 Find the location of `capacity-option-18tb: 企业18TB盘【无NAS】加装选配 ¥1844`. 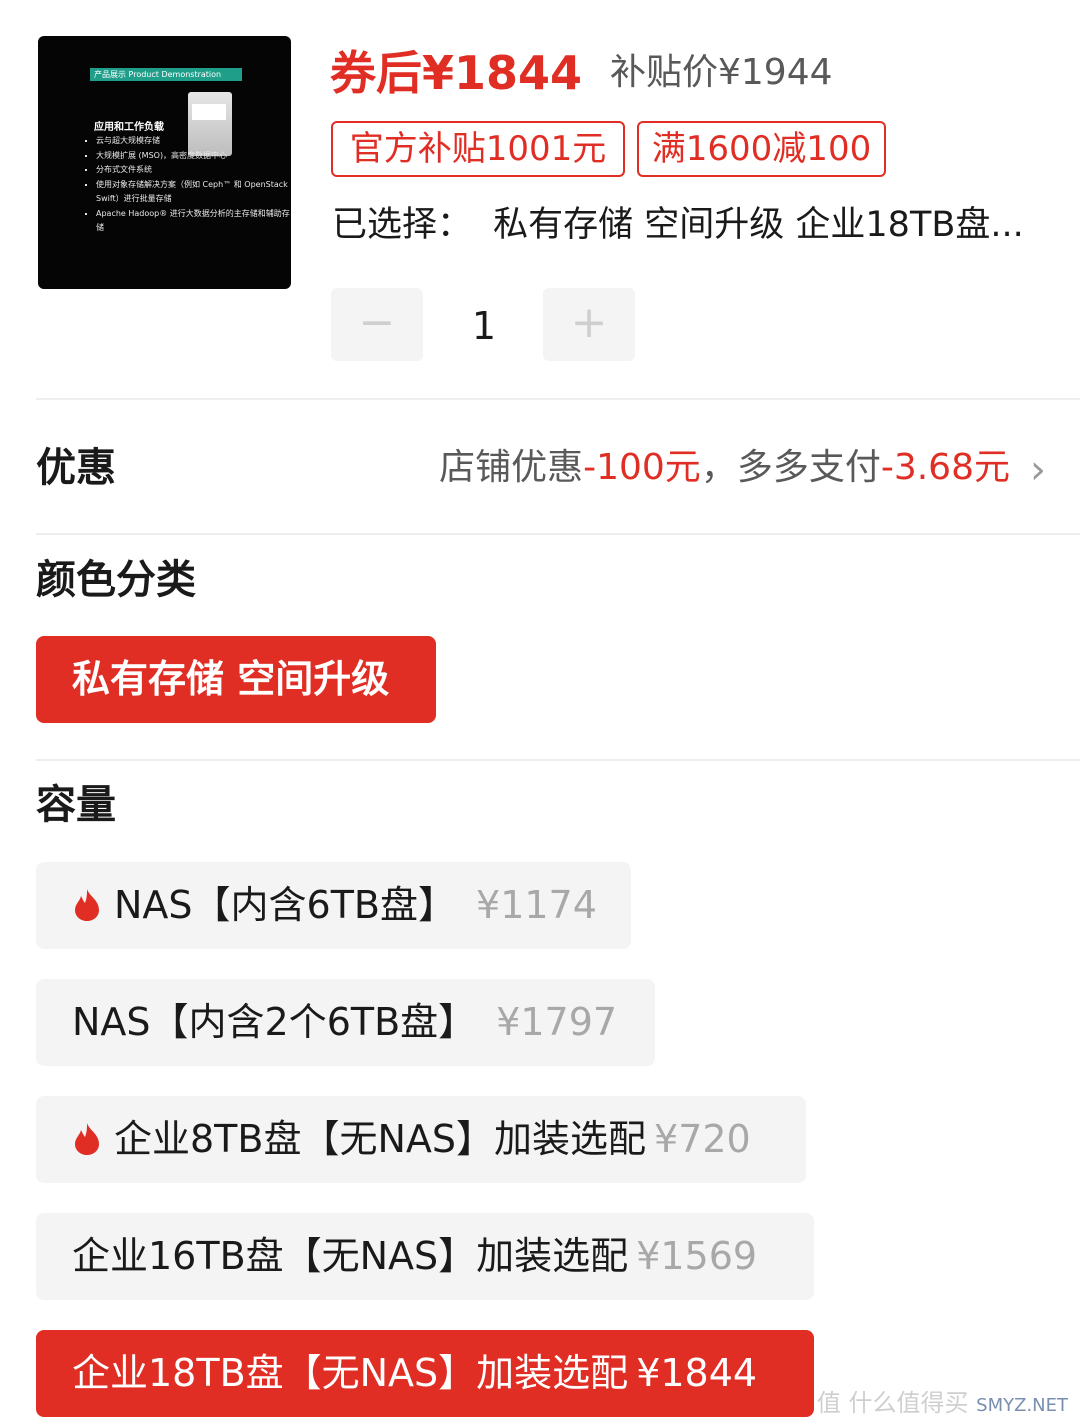

capacity-option-18tb: 企业18TB盘【无NAS】加装选配 ¥1844 is located at coordinates (425, 1373).